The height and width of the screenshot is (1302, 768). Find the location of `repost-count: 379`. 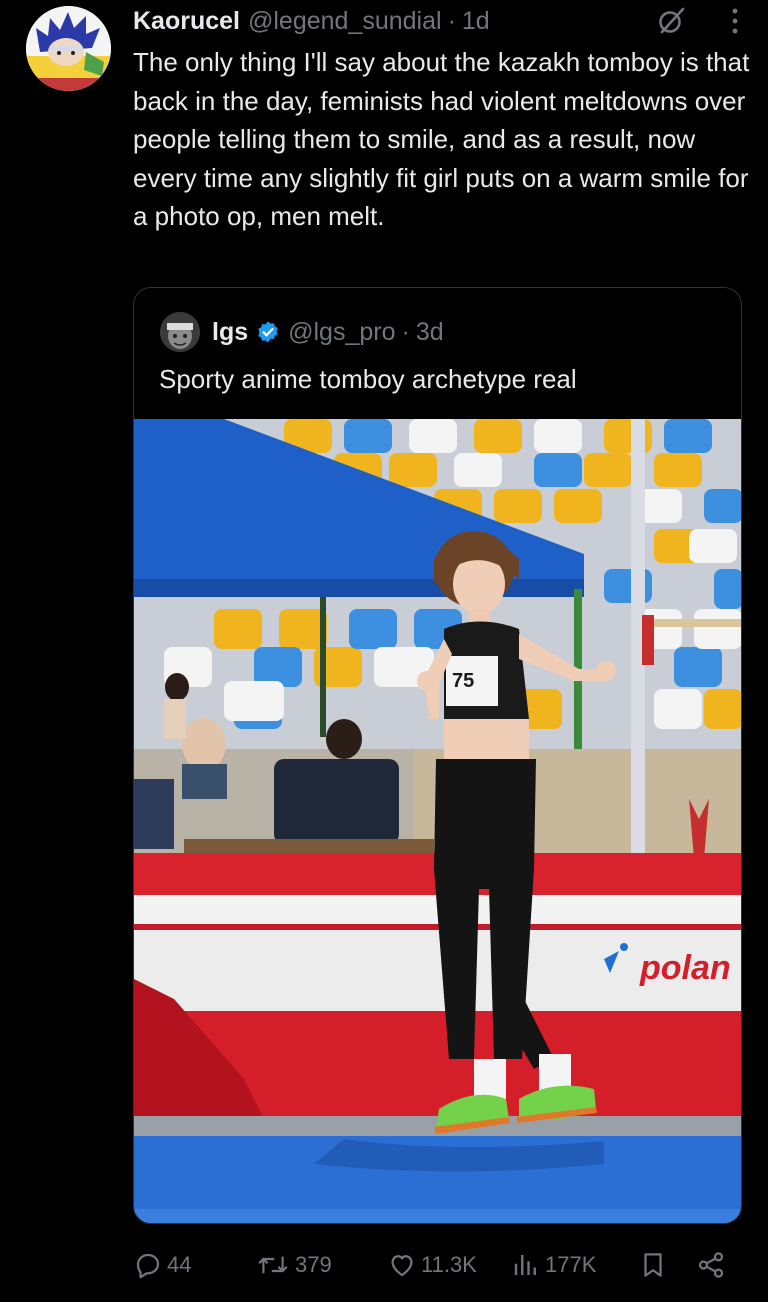

repost-count: 379 is located at coordinates (313, 1264).